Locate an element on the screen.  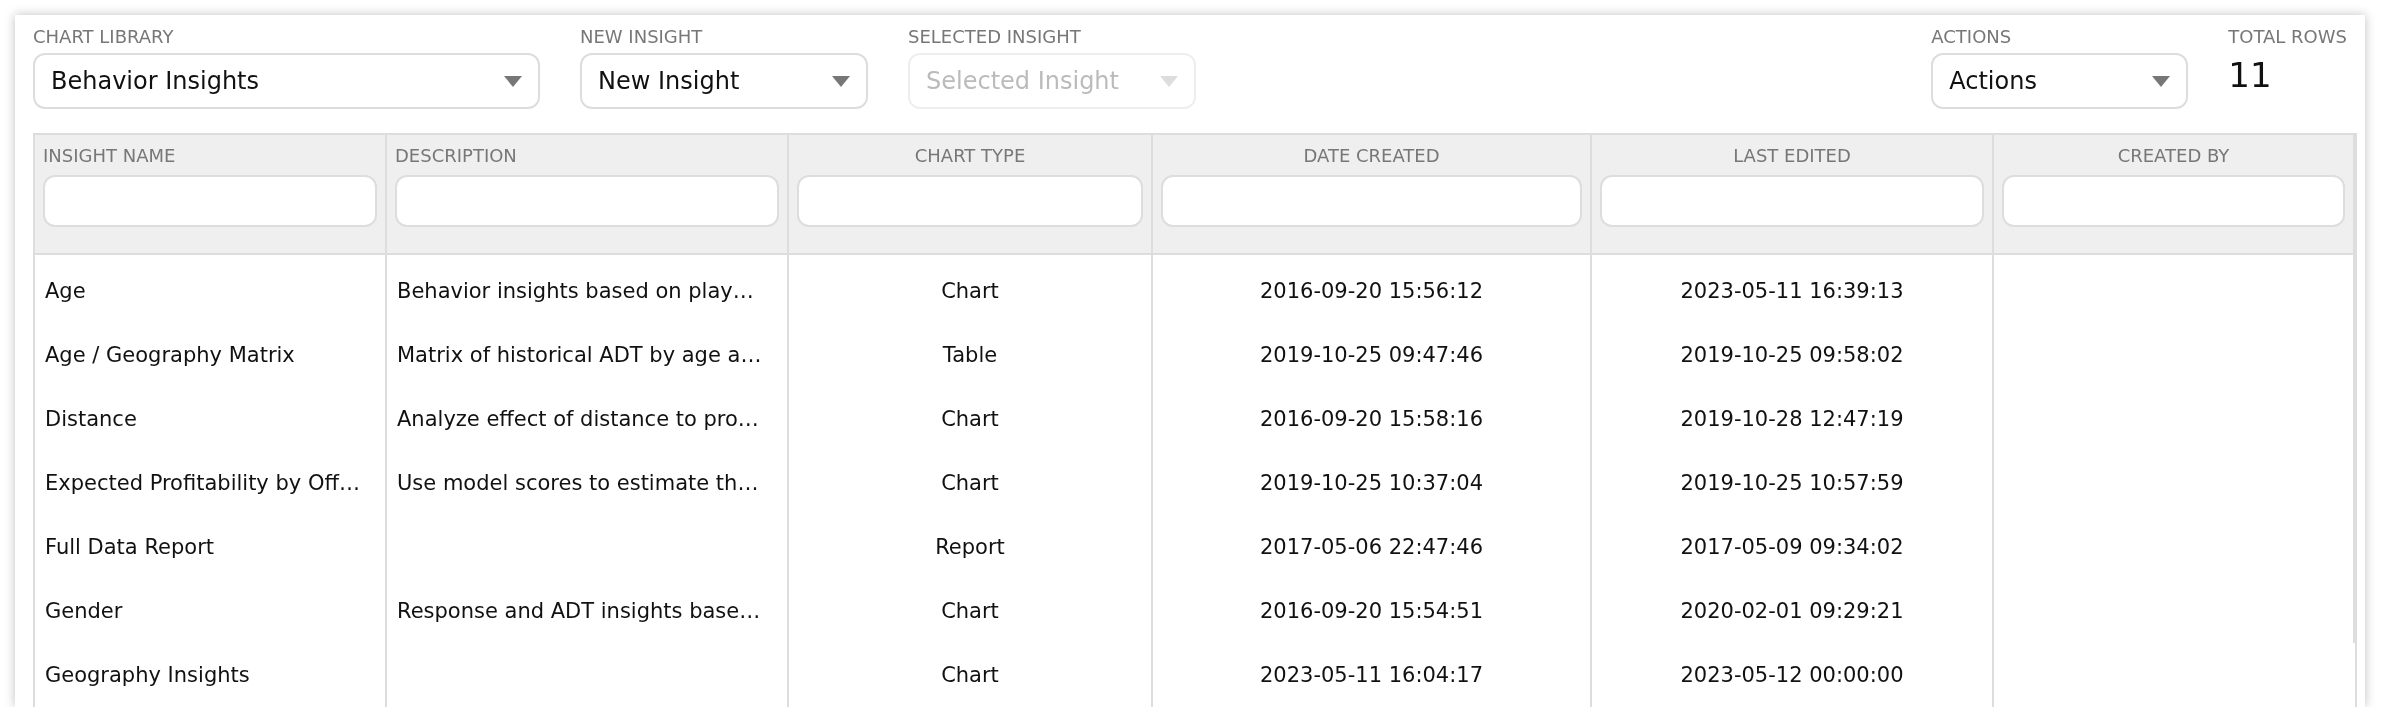
table-cell: 2019-10-25 10:37:04 is located at coordinates (1371, 483).